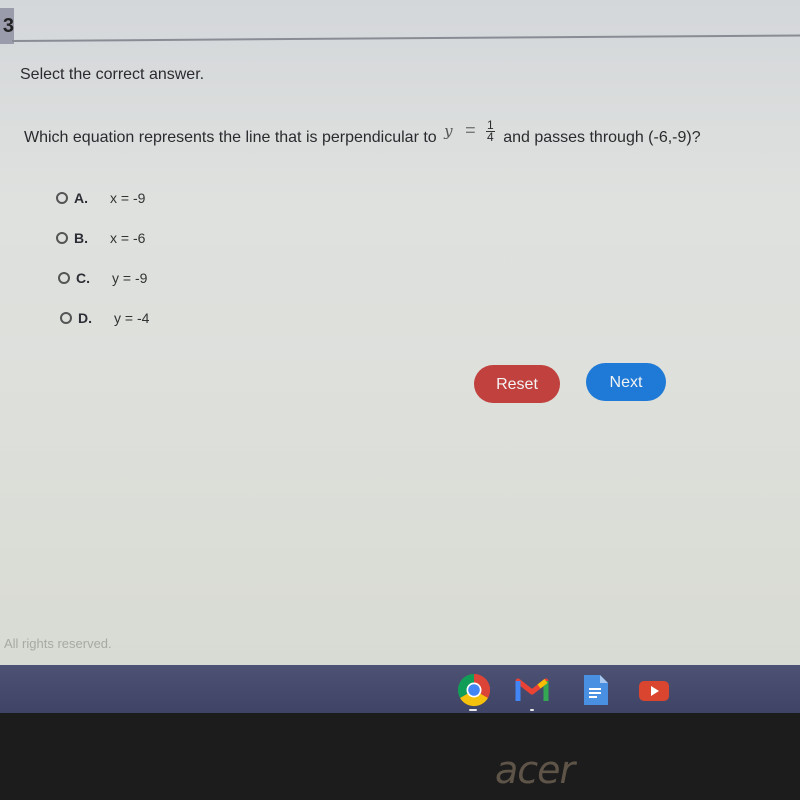  I want to click on fraction-denominator: 4, so click(490, 137).